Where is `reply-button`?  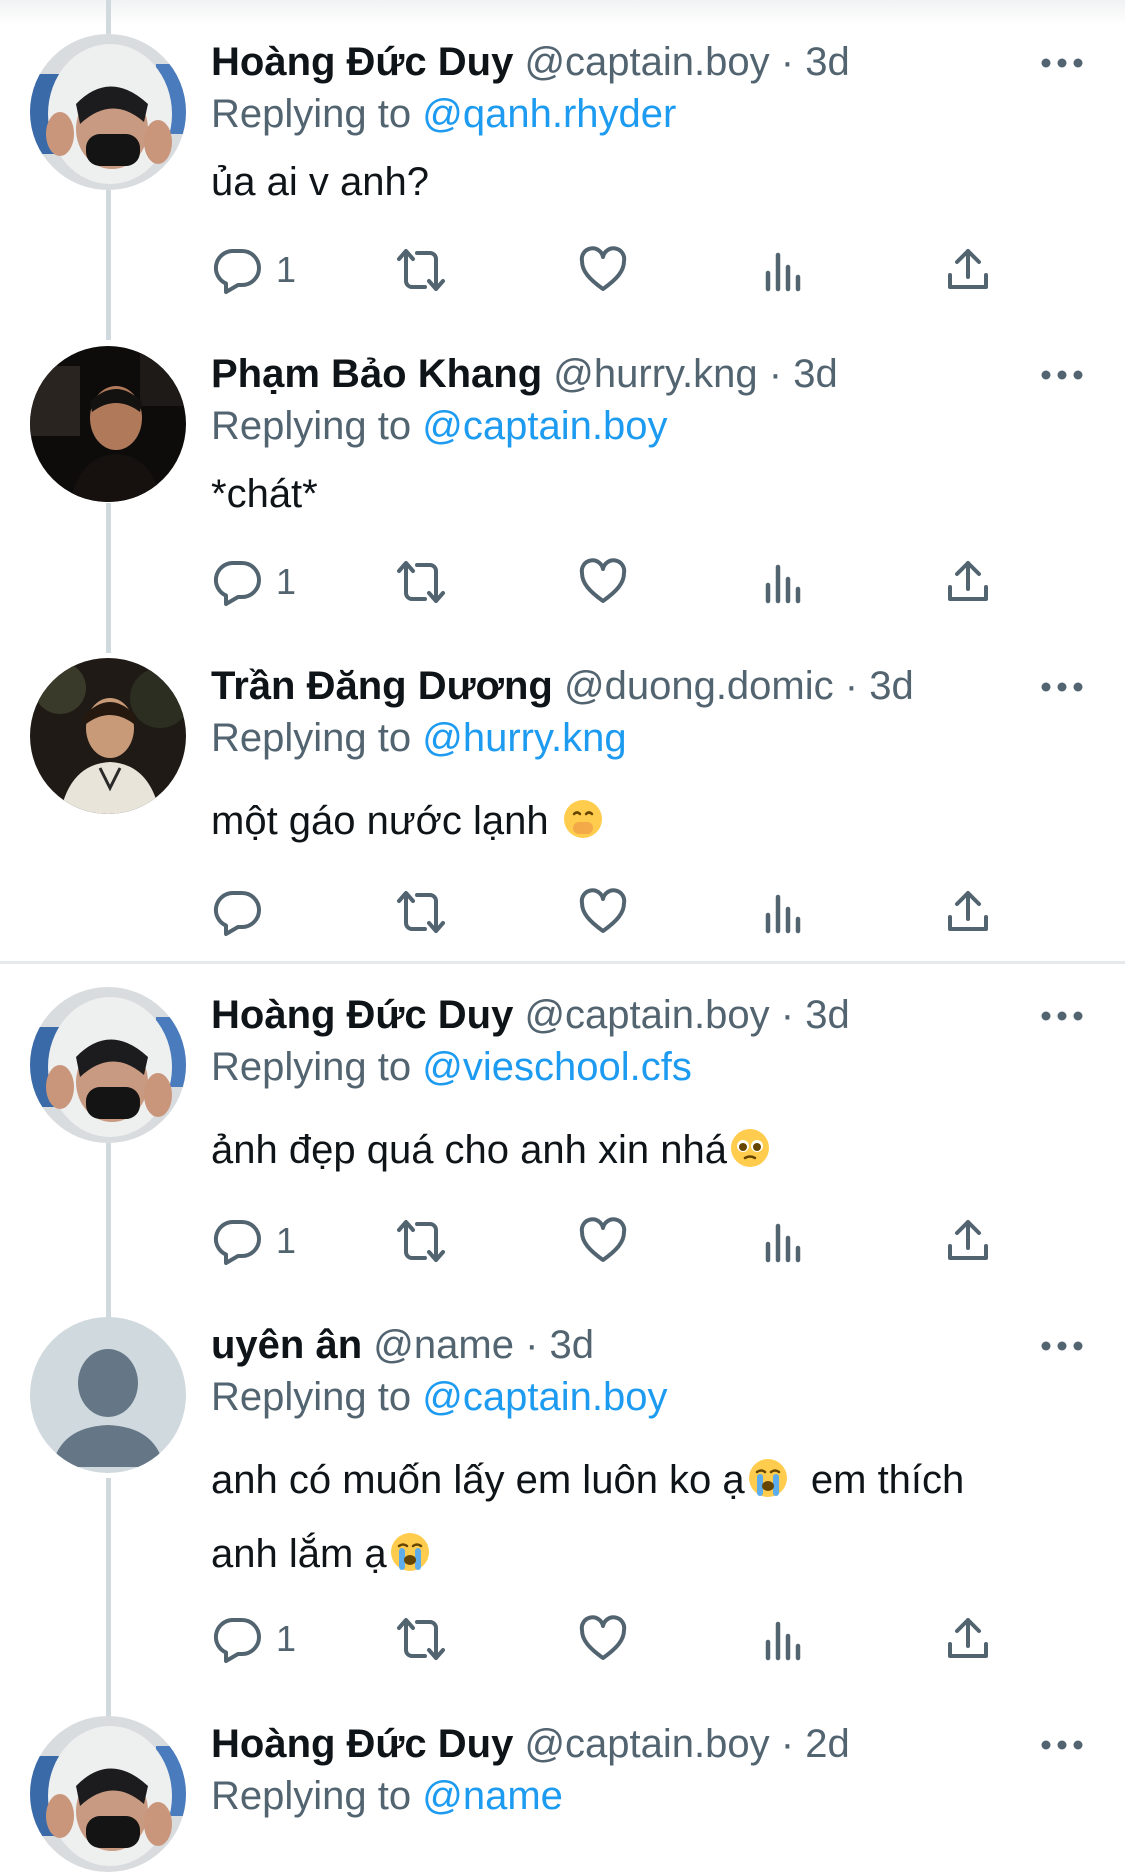
reply-button is located at coordinates (244, 912).